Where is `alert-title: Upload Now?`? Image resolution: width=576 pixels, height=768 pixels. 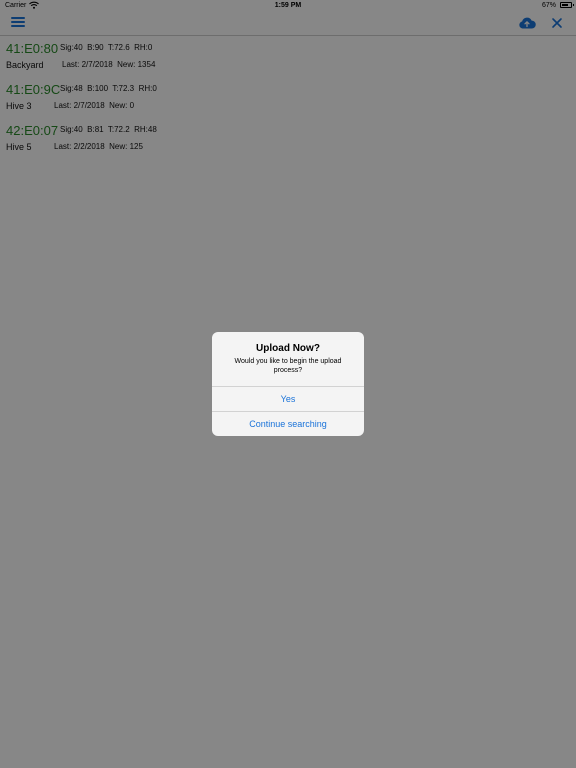 alert-title: Upload Now? is located at coordinates (288, 348).